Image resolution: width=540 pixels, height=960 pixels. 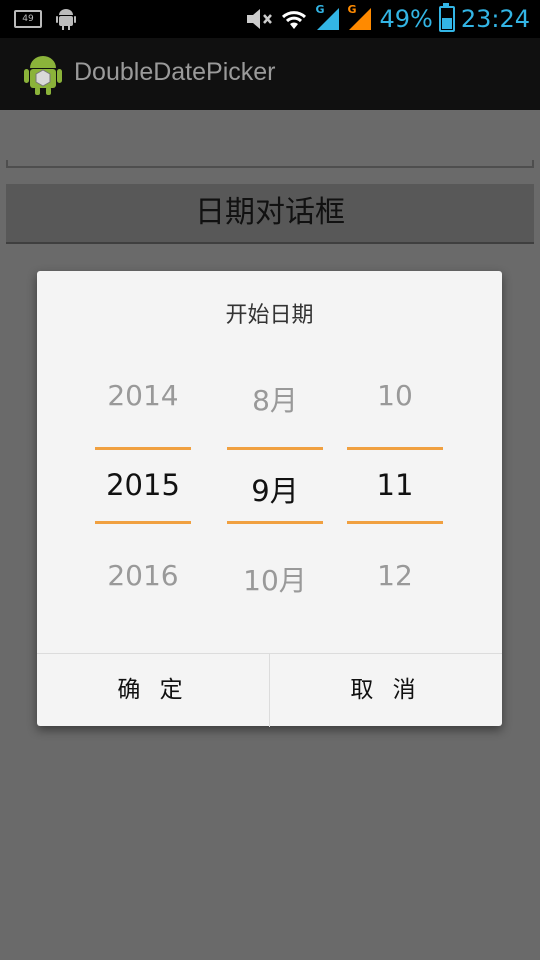 I want to click on battery-percent: 49%, so click(x=406, y=19).